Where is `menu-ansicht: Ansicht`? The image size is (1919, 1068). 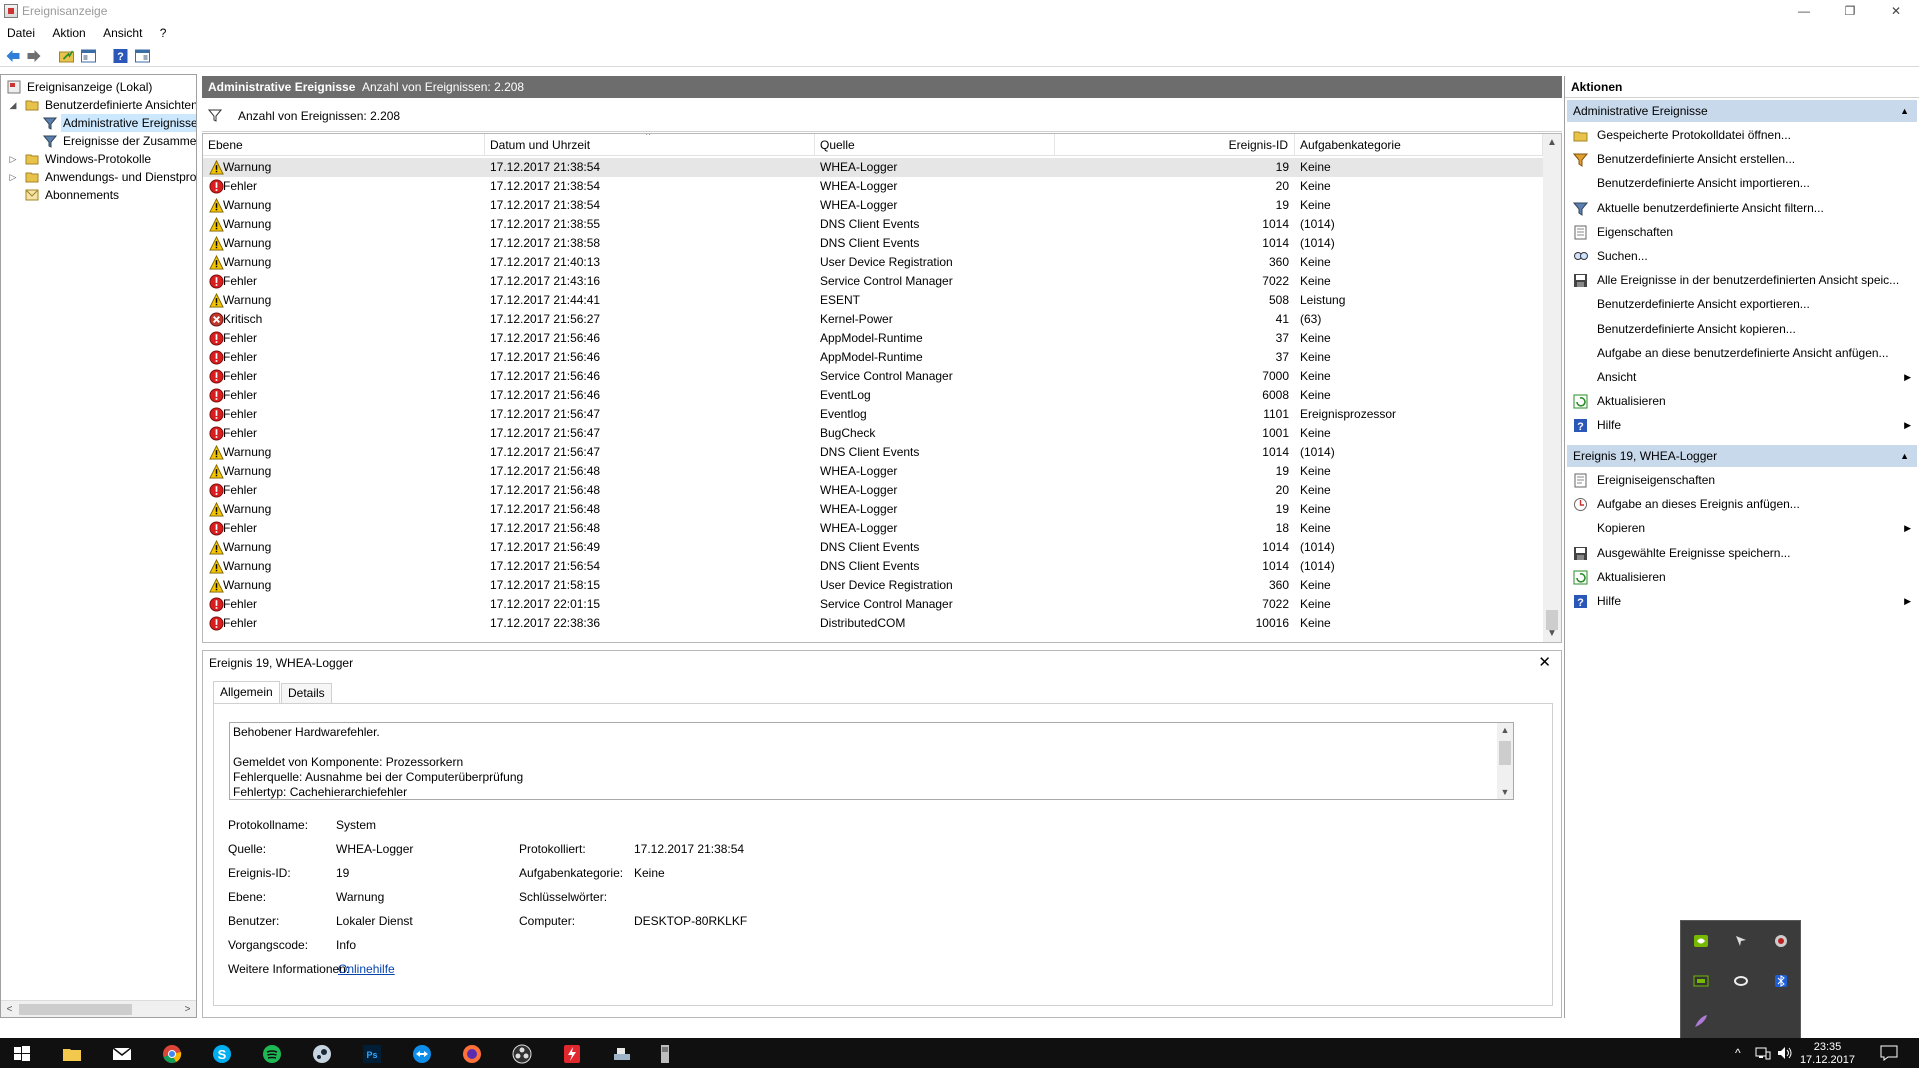
menu-ansicht: Ansicht is located at coordinates (122, 31).